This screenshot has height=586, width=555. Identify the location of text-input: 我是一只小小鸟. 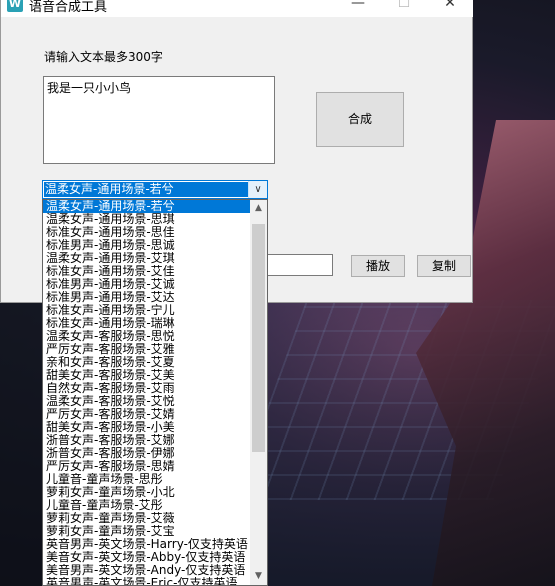
(159, 120).